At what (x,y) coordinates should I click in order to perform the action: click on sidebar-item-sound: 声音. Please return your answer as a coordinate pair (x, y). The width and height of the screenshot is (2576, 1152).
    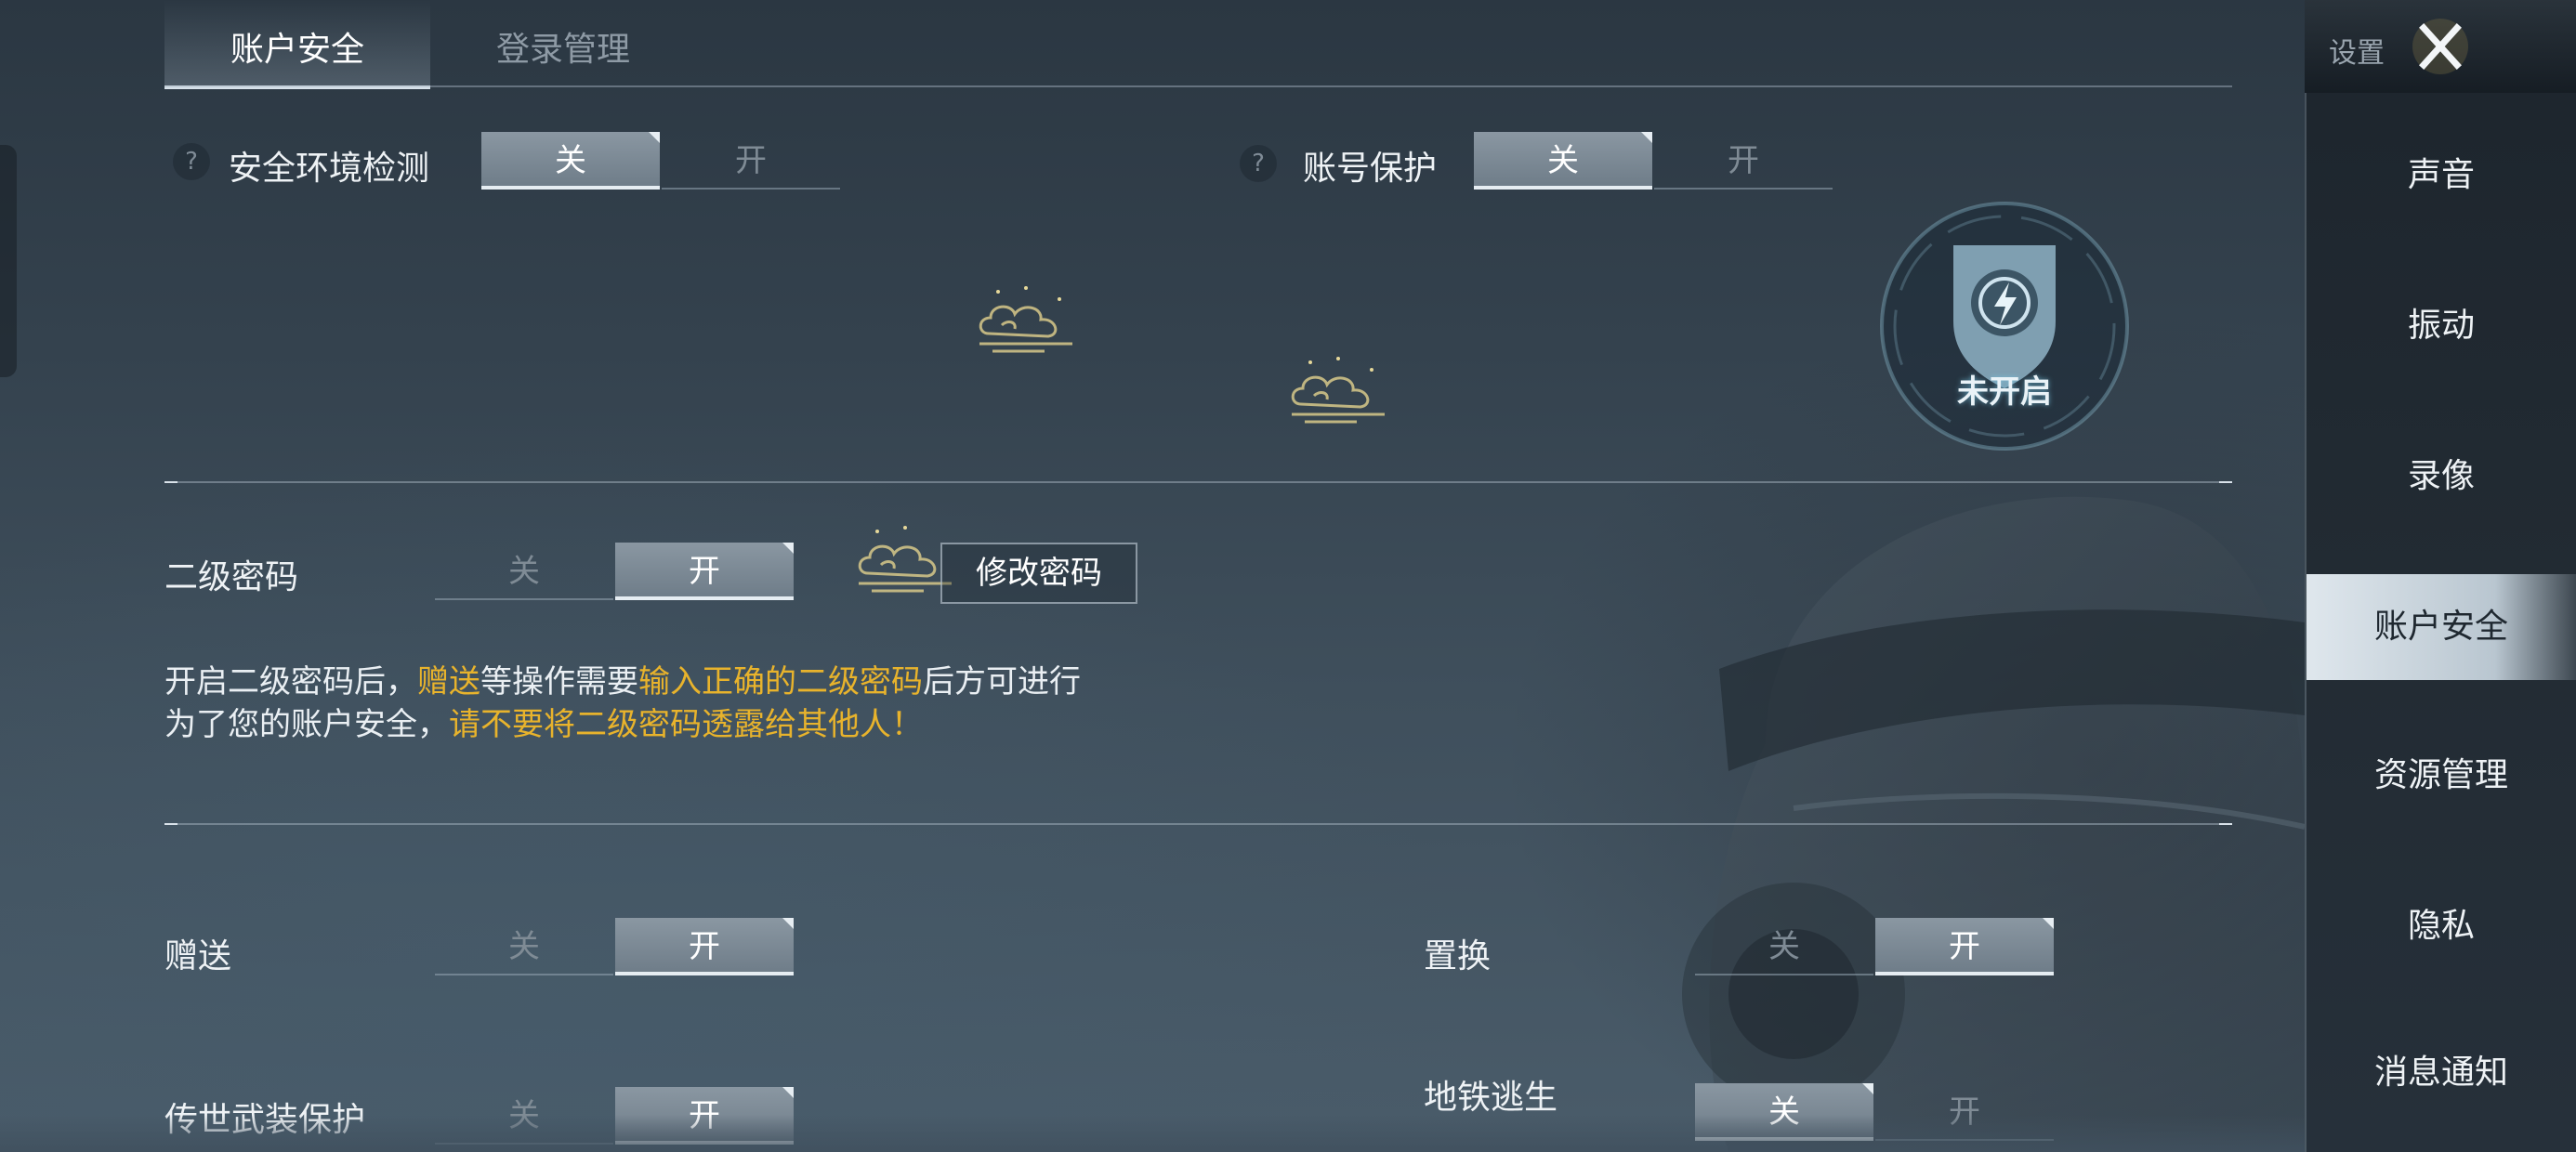
    Looking at the image, I should click on (2441, 176).